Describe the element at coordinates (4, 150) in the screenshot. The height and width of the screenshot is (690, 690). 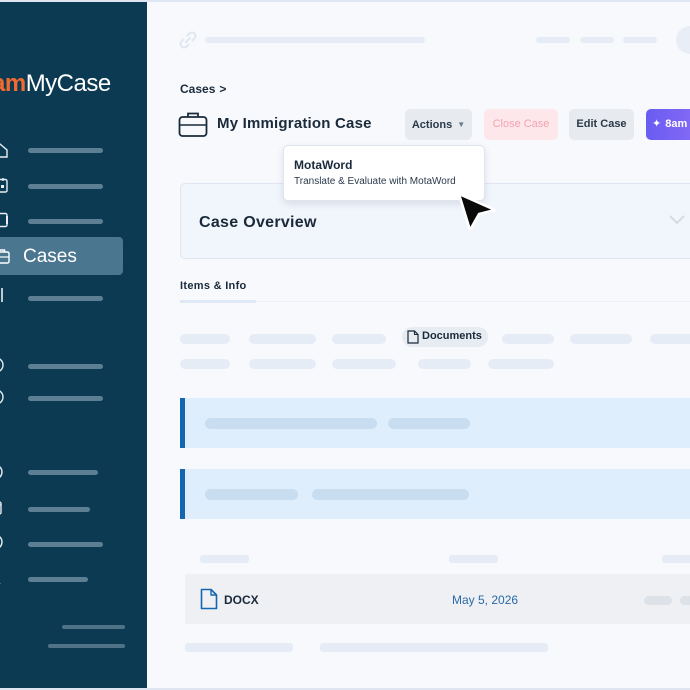
I see `home-icon` at that location.